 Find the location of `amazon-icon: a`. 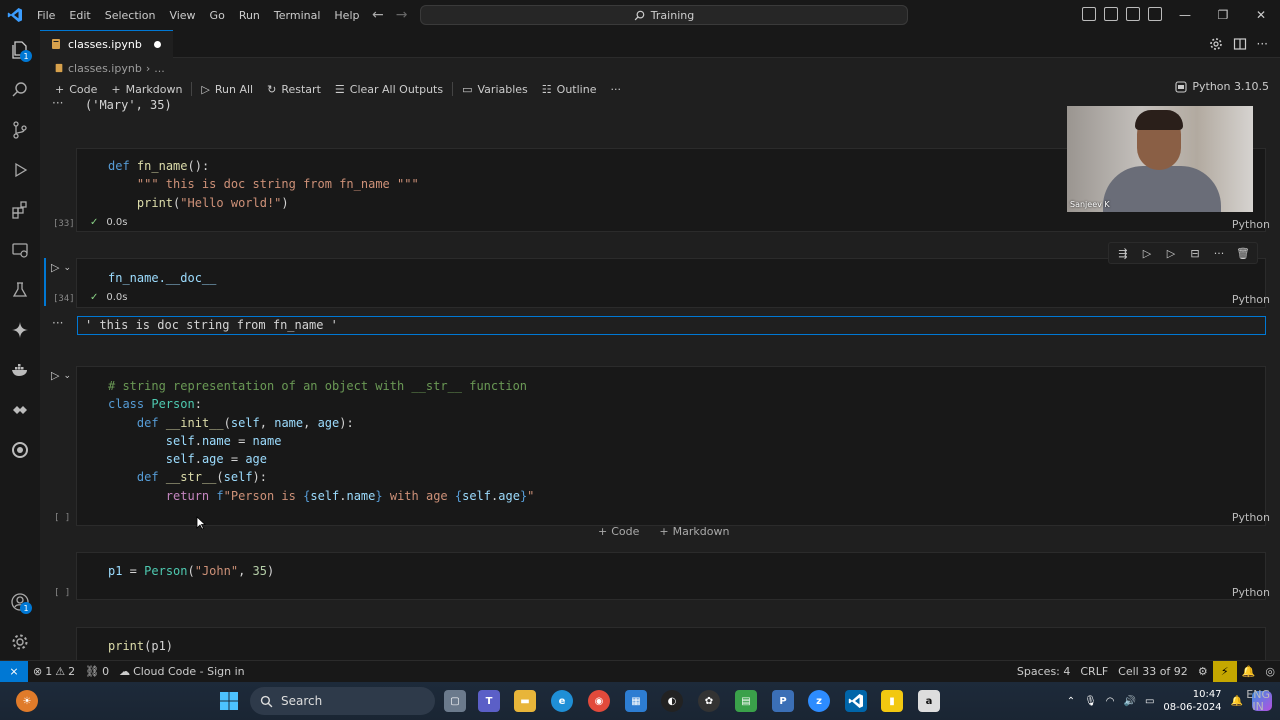

amazon-icon: a is located at coordinates (929, 701).